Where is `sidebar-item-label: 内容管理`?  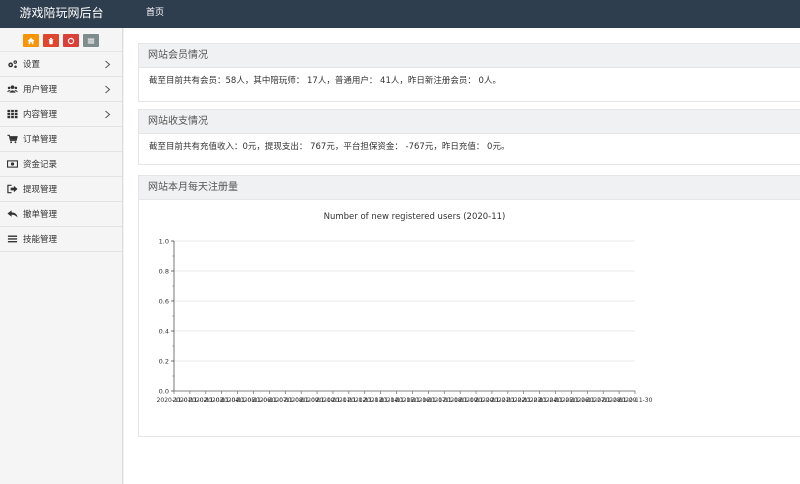 sidebar-item-label: 内容管理 is located at coordinates (40, 115).